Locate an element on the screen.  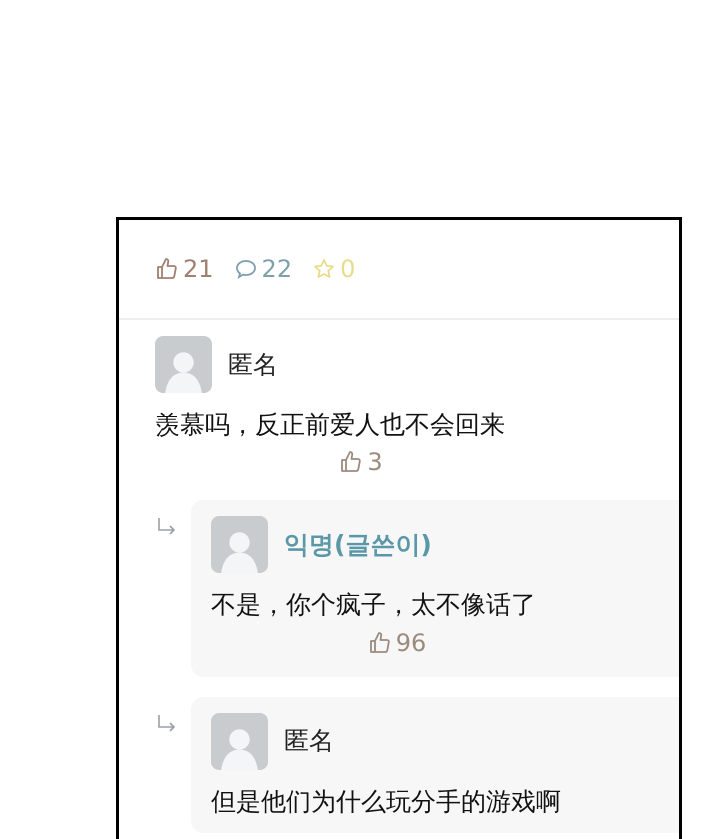
like-button: 3 is located at coordinates (361, 462).